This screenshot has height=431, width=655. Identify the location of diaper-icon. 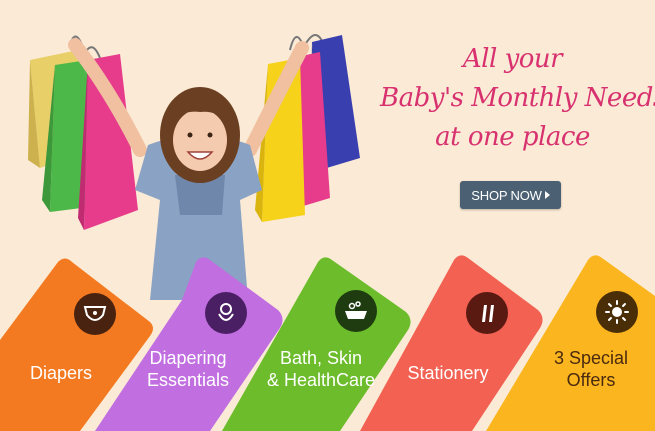
(95, 314).